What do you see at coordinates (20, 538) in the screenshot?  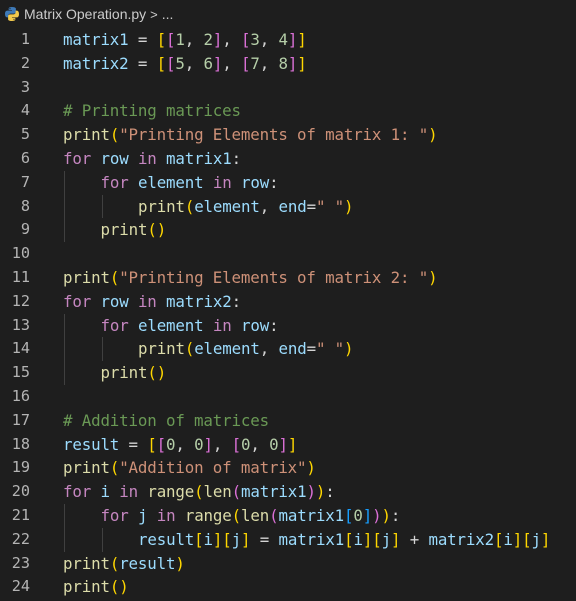 I see `line-number: 22` at bounding box center [20, 538].